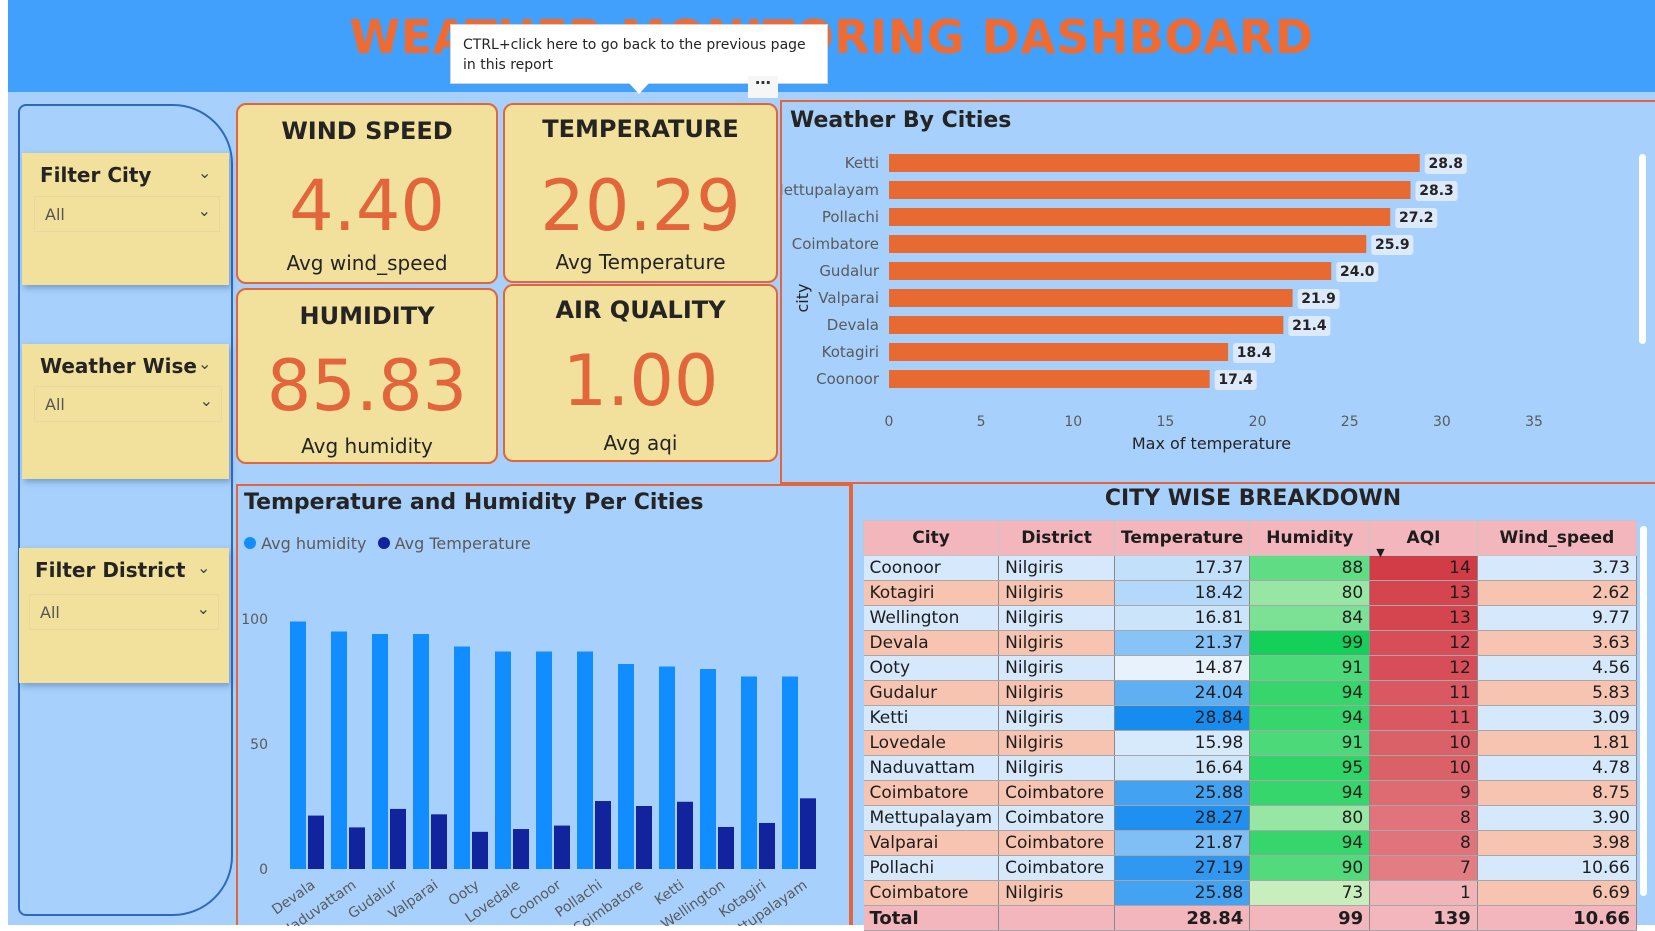 The height and width of the screenshot is (931, 1655). What do you see at coordinates (931, 668) in the screenshot?
I see `table-cell: Ooty` at bounding box center [931, 668].